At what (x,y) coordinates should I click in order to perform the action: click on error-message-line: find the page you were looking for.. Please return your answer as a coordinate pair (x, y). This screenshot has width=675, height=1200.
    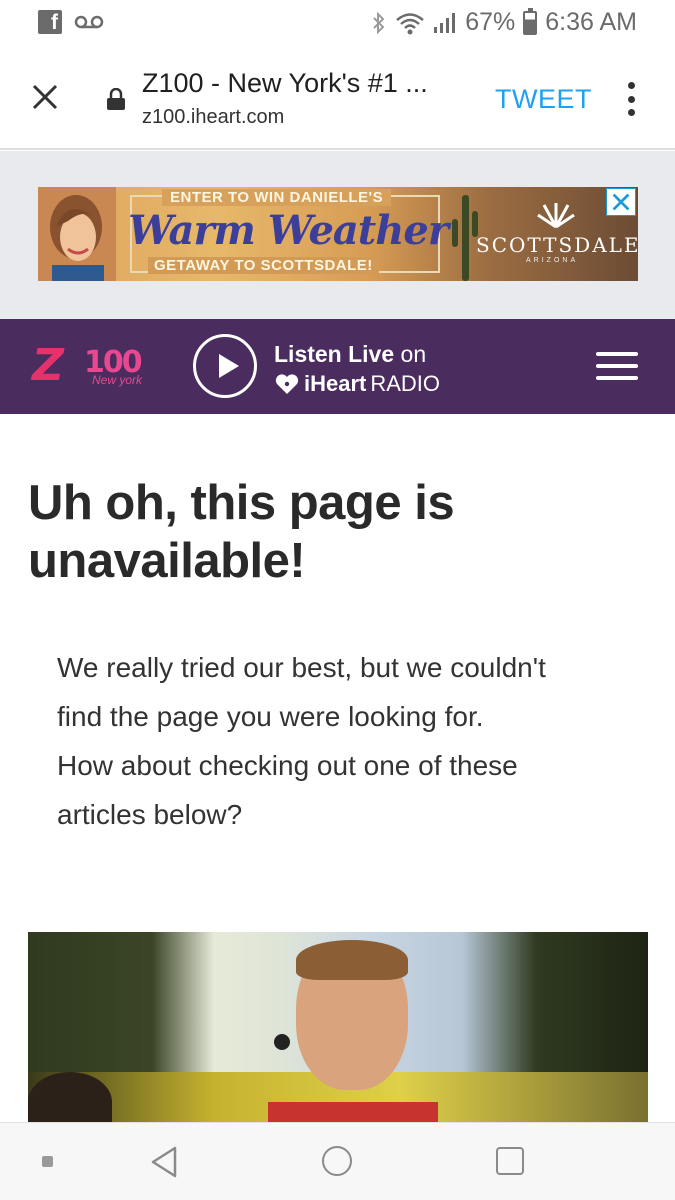
    Looking at the image, I should click on (270, 716).